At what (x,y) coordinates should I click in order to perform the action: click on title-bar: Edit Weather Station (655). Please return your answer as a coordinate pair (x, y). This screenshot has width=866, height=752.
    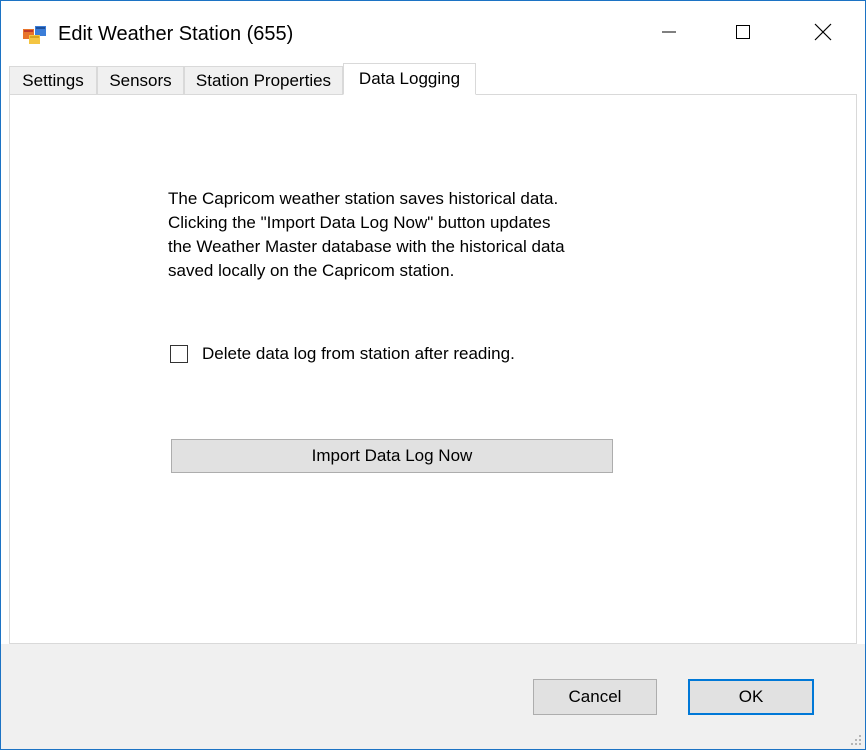
    Looking at the image, I should click on (433, 32).